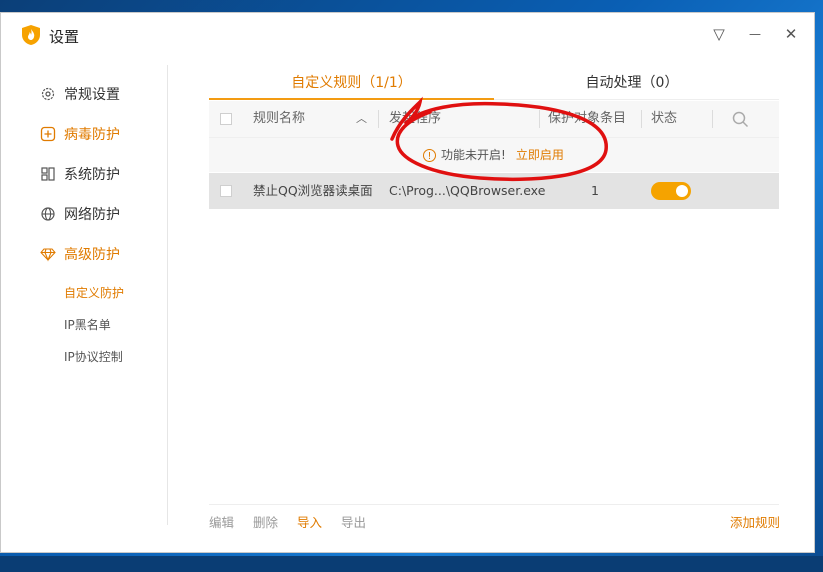 The image size is (823, 572). What do you see at coordinates (740, 119) in the screenshot?
I see `search-icon` at bounding box center [740, 119].